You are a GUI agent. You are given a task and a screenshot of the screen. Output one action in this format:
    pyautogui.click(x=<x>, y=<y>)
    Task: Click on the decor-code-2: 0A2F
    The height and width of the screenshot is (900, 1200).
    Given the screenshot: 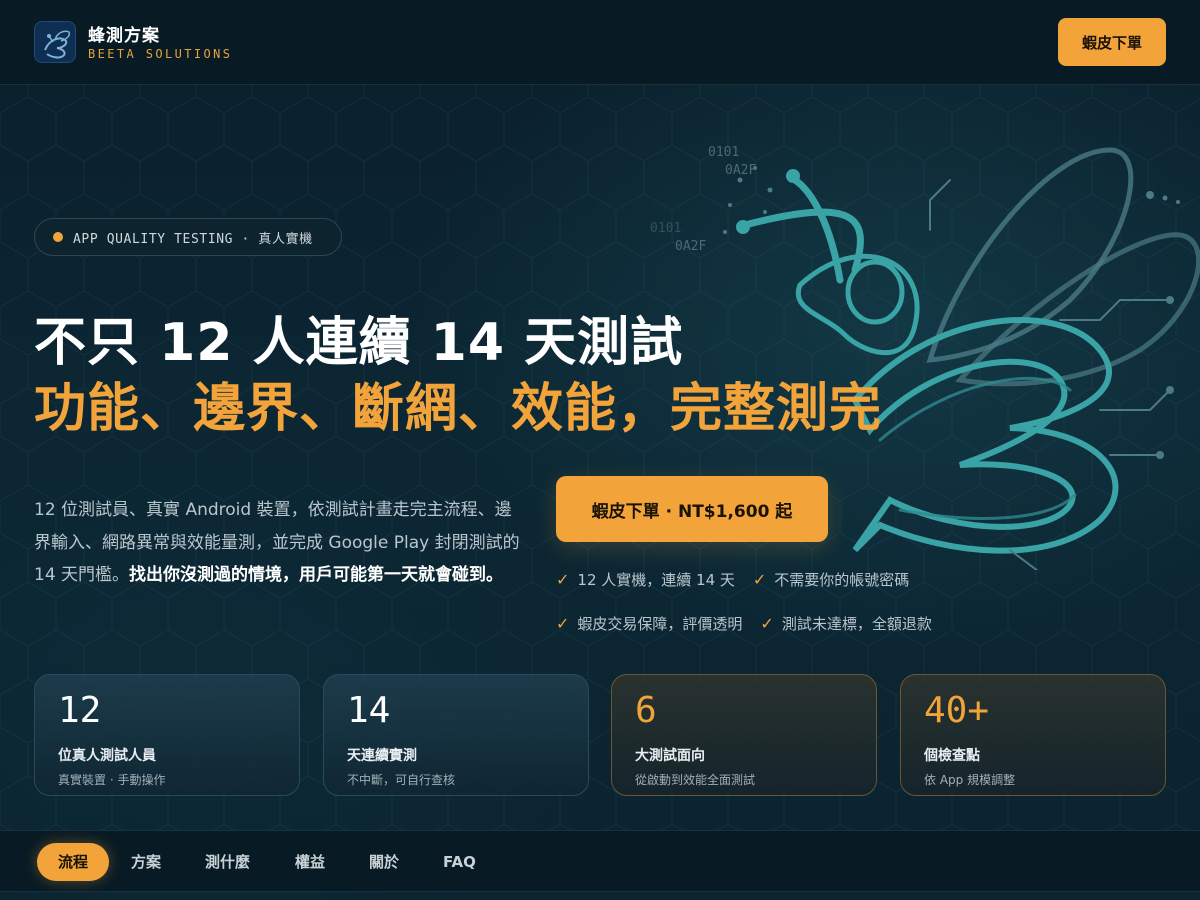 What is the action you would take?
    pyautogui.click(x=740, y=170)
    